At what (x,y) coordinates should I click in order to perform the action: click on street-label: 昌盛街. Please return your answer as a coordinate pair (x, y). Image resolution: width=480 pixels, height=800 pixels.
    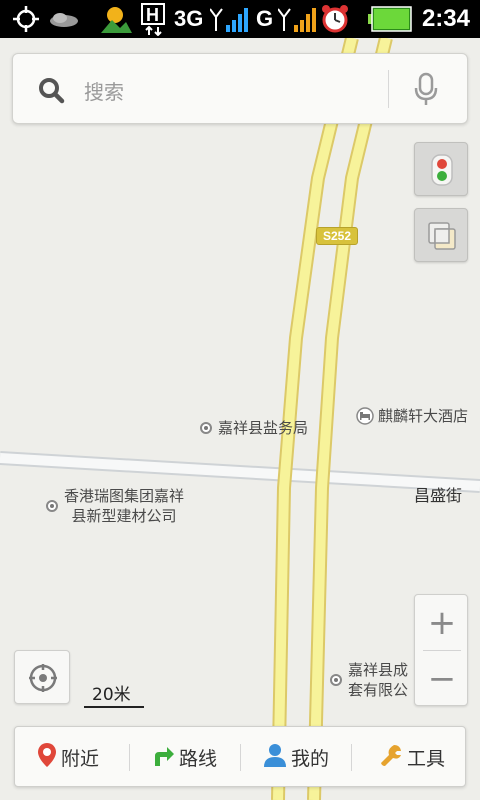
    Looking at the image, I should click on (438, 495).